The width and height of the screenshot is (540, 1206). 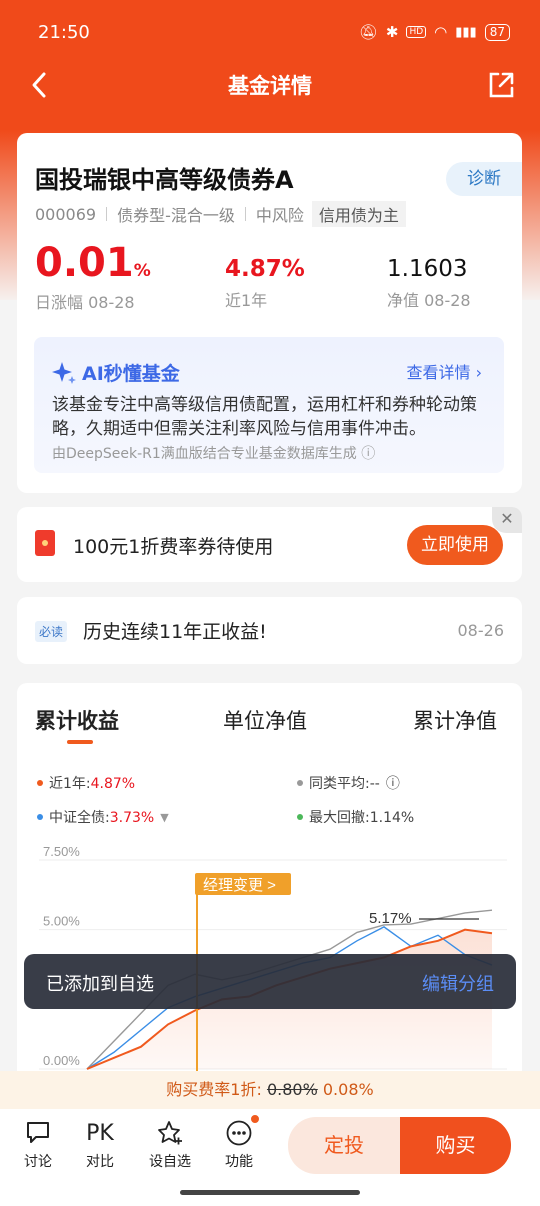 I want to click on peak-label: 5.17%, so click(x=390, y=918).